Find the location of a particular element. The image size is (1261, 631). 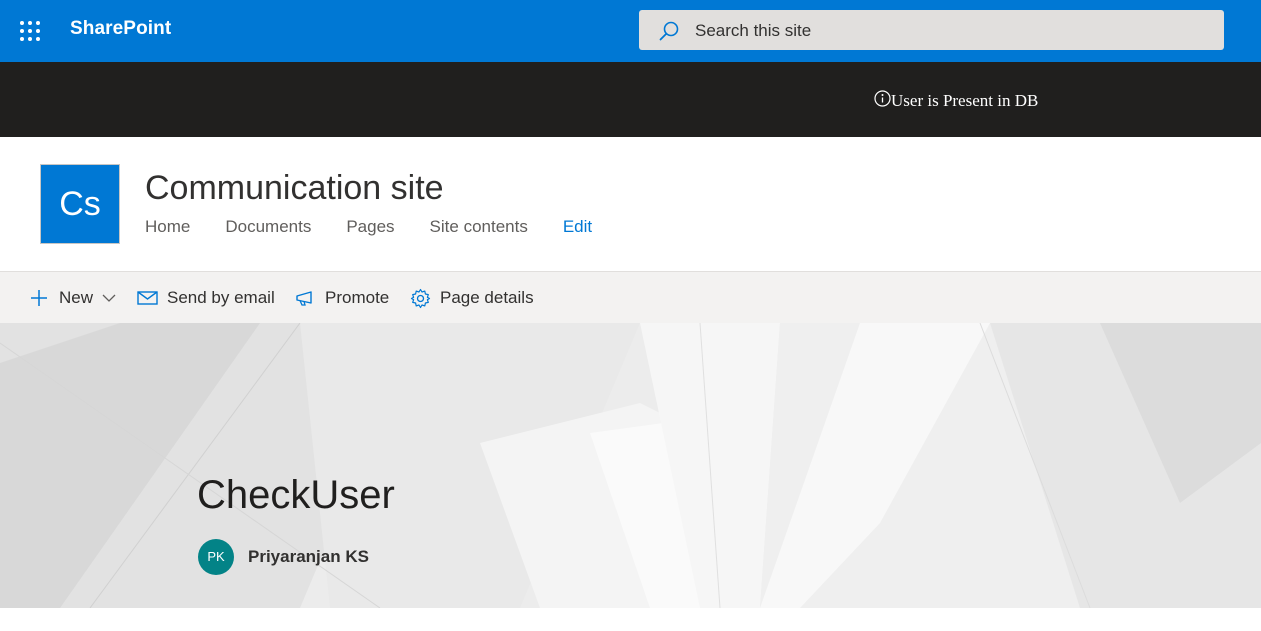

author-avatar: PK is located at coordinates (216, 557).